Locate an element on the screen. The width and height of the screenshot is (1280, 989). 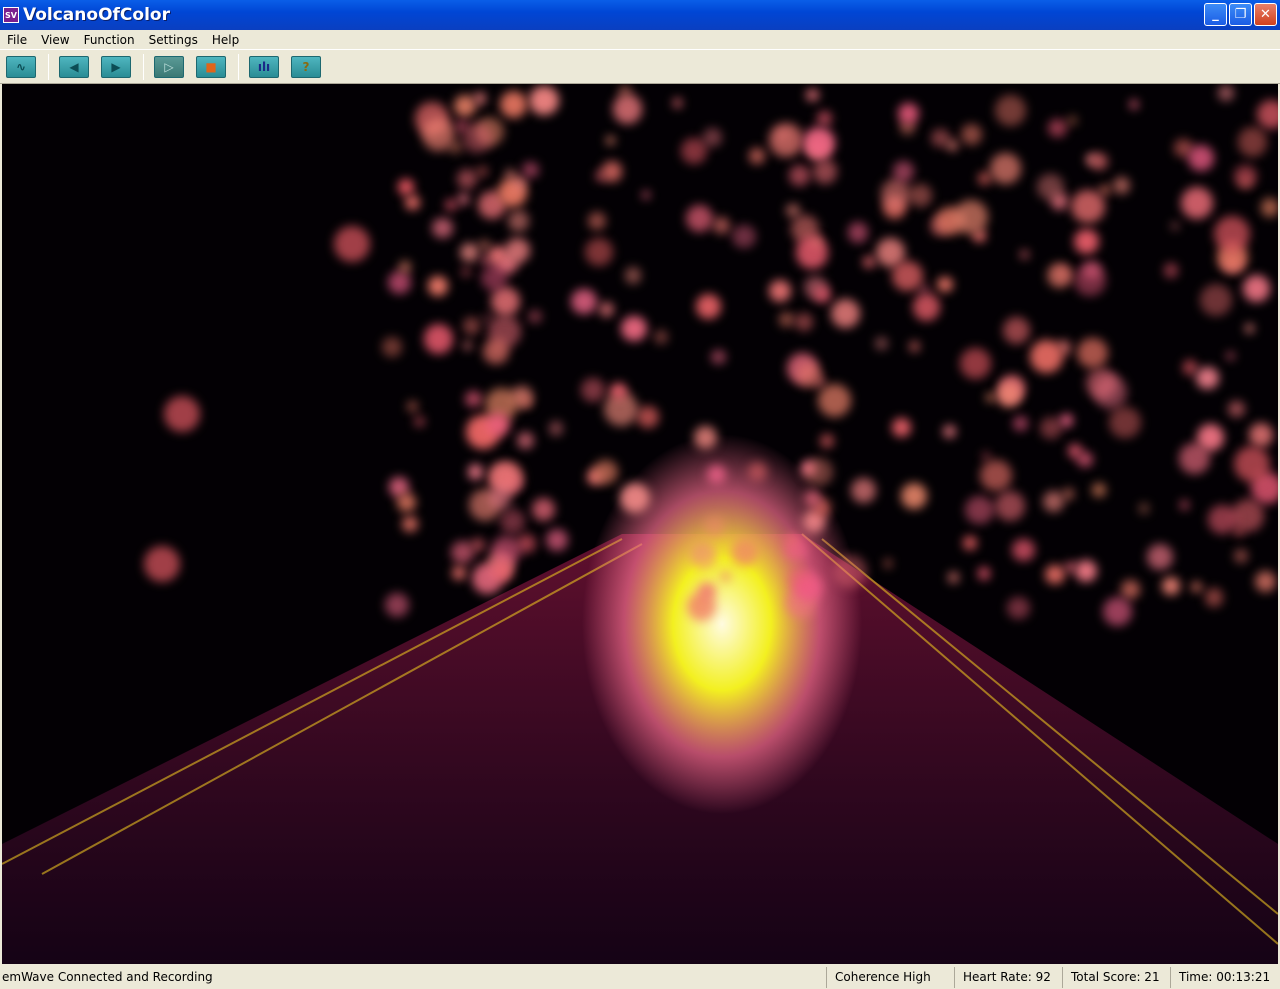
menu-view: View is located at coordinates (55, 40).